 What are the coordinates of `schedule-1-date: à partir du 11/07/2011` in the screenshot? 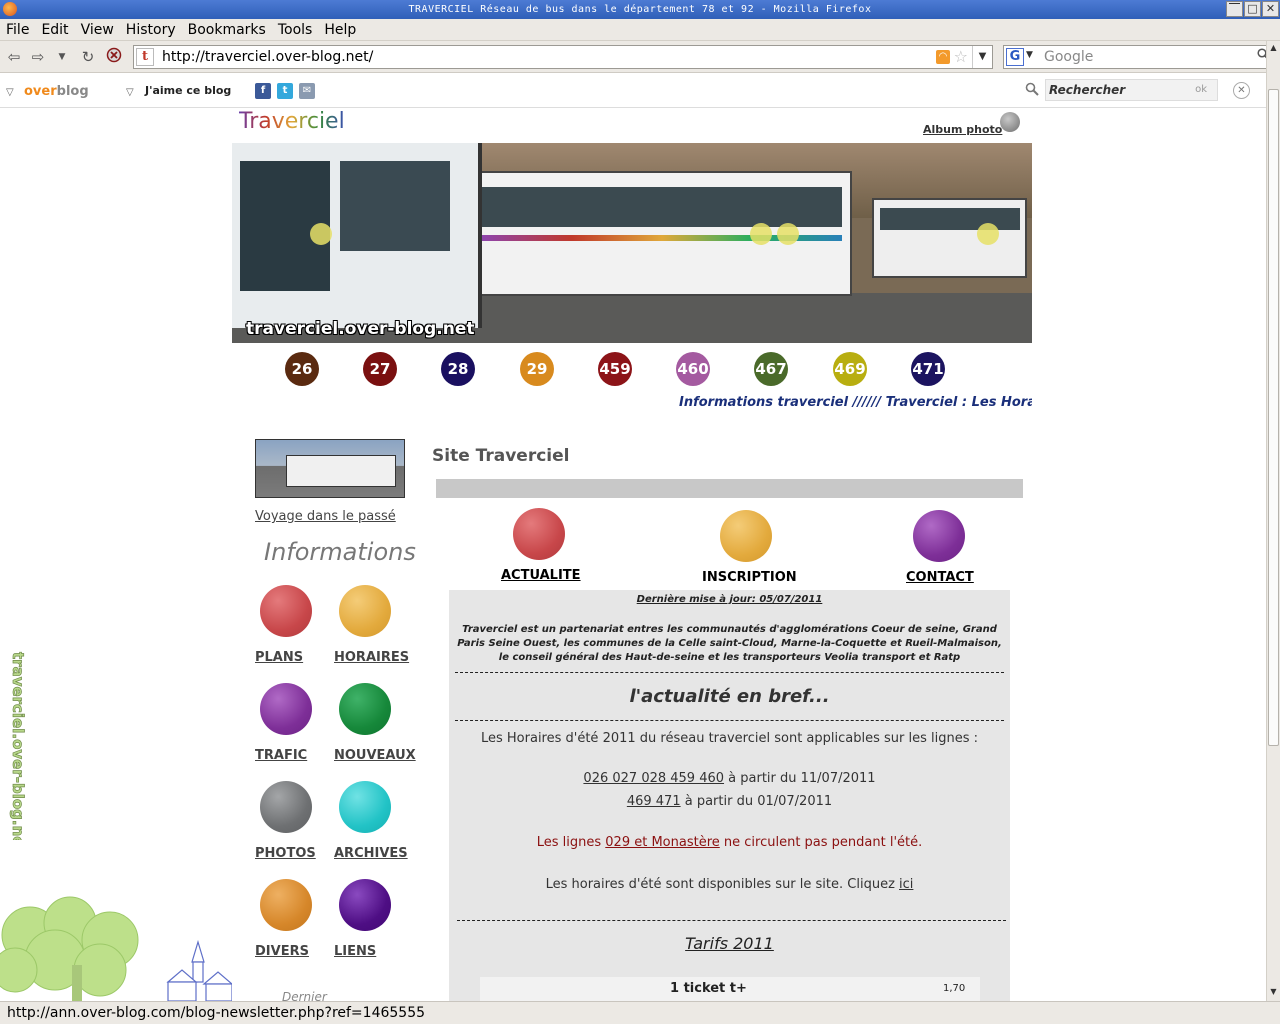 It's located at (800, 778).